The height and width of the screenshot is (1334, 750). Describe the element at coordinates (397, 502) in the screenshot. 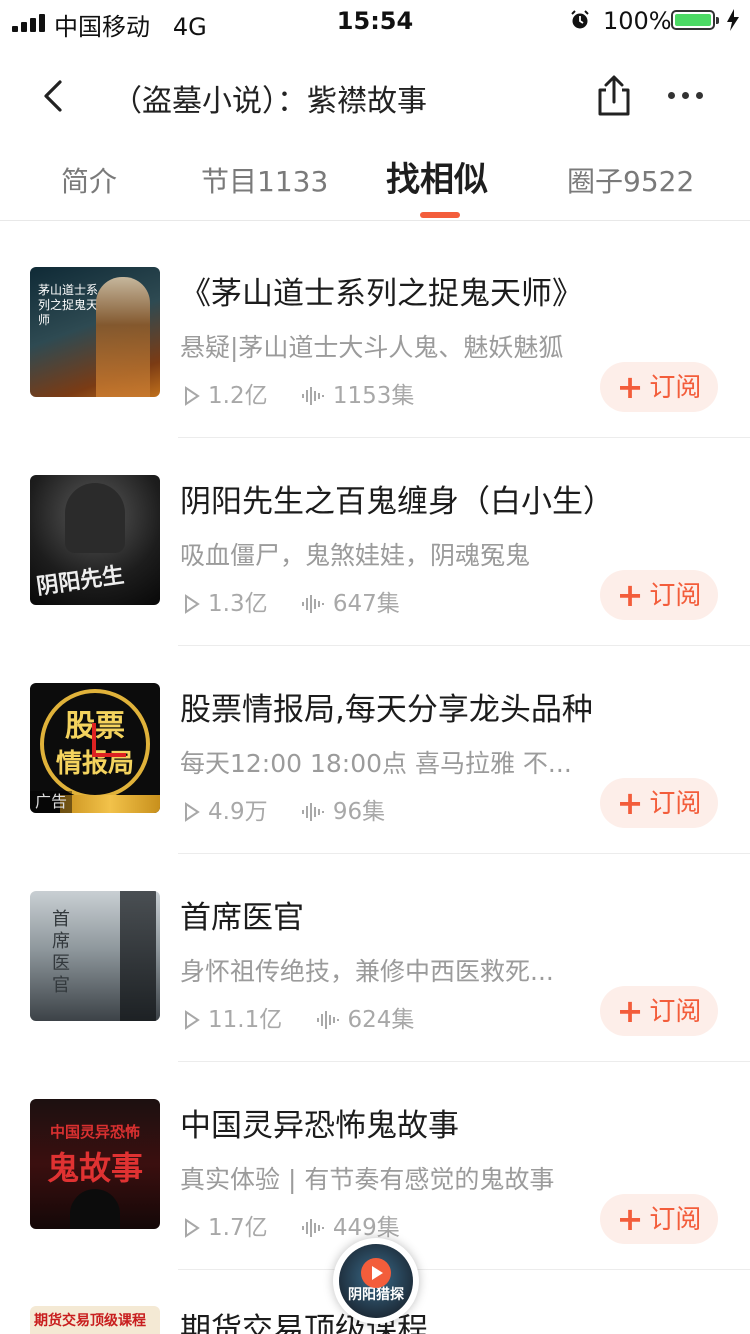

I see `item-title: 阴阳先生之百鬼缠身（白小生）` at that location.